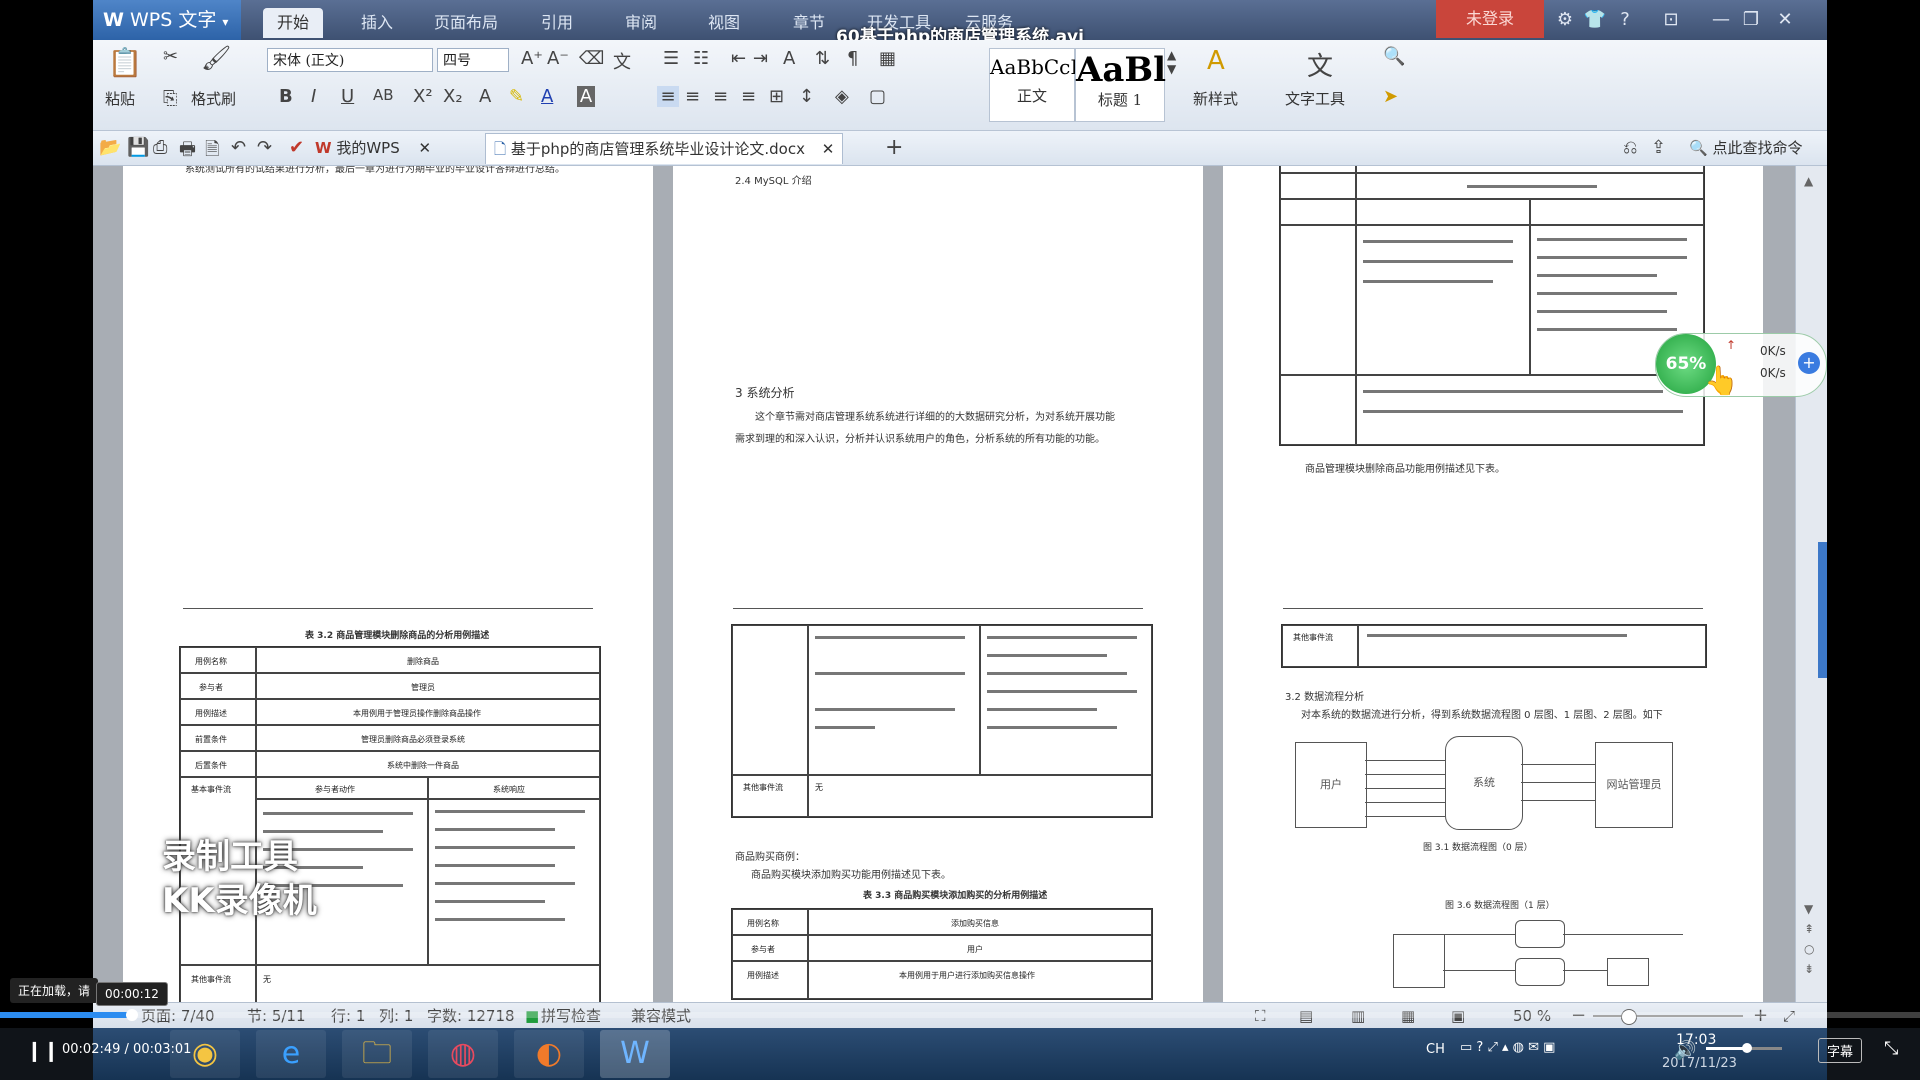 This screenshot has width=1920, height=1080. Describe the element at coordinates (1394, 56) in the screenshot. I see `find-replace-icon: 🔍` at that location.